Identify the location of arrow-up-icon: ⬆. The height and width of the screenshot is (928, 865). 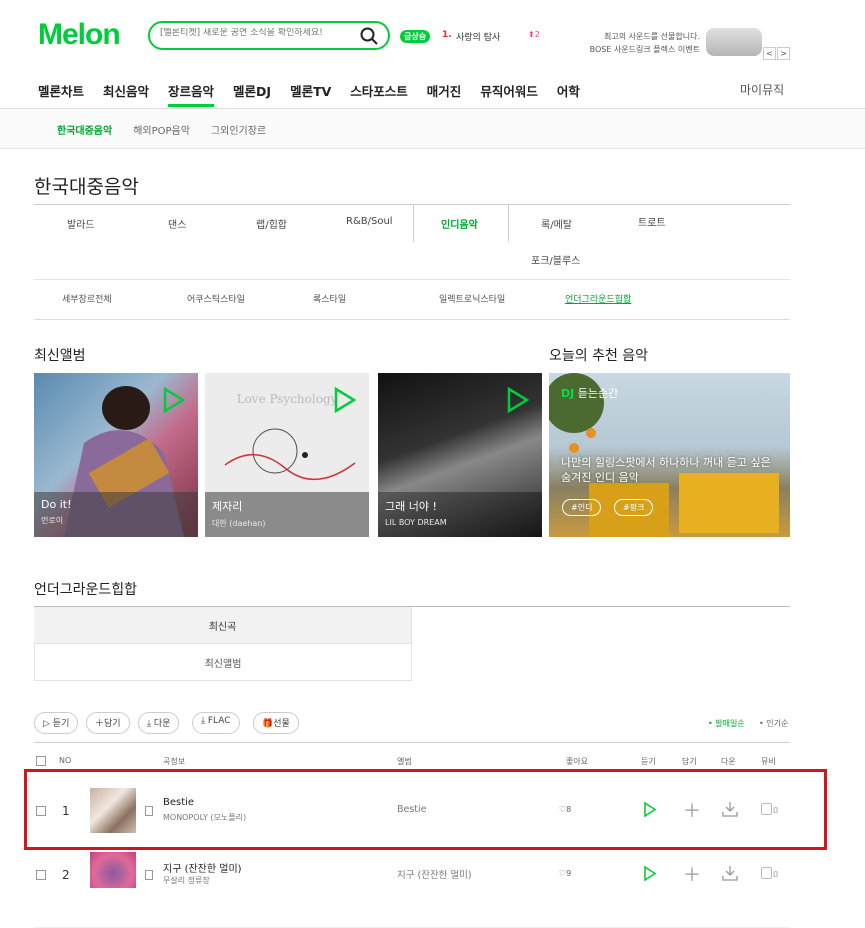
(531, 34).